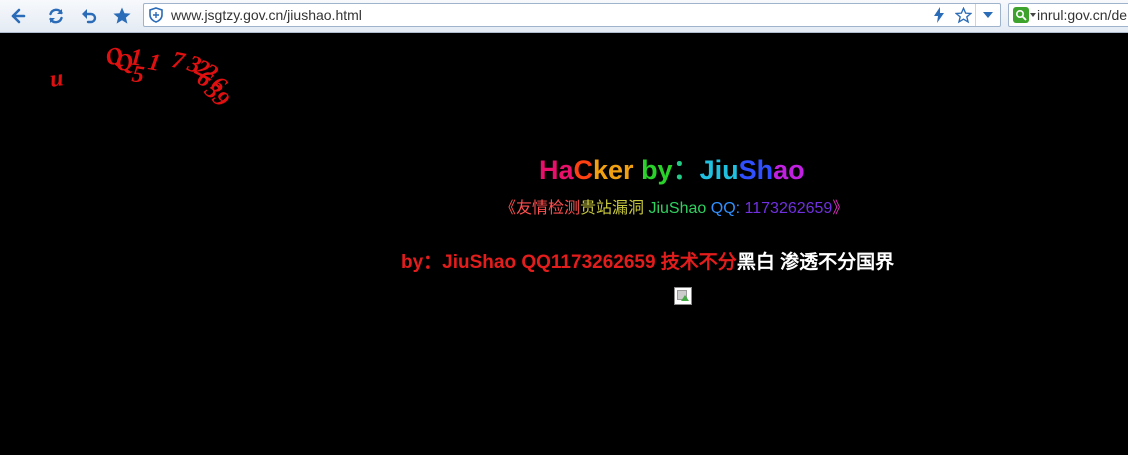 The width and height of the screenshot is (1128, 455). Describe the element at coordinates (719, 170) in the screenshot. I see `title-segment: Jiu` at that location.